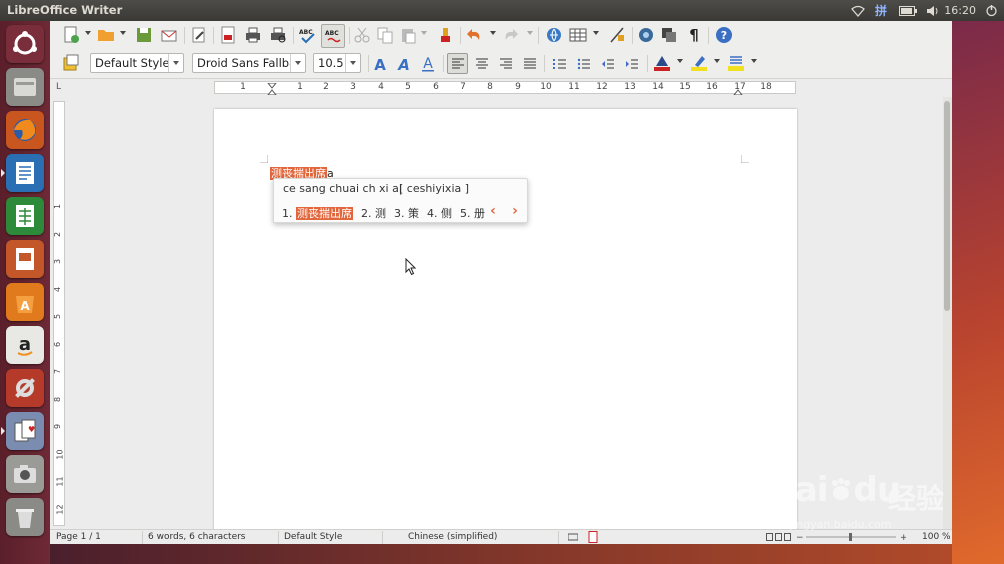  Describe the element at coordinates (933, 10) in the screenshot. I see `volume-icon` at that location.